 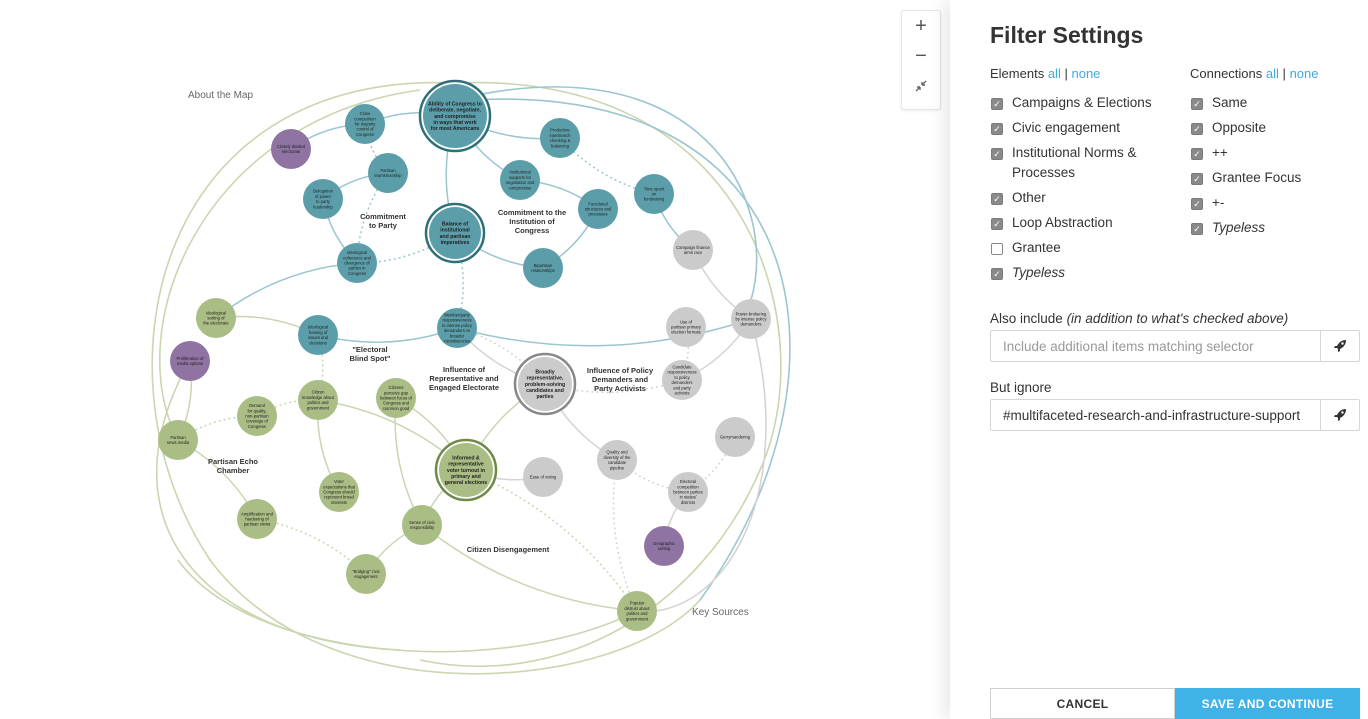 I want to click on also-include-input, so click(x=1155, y=346).